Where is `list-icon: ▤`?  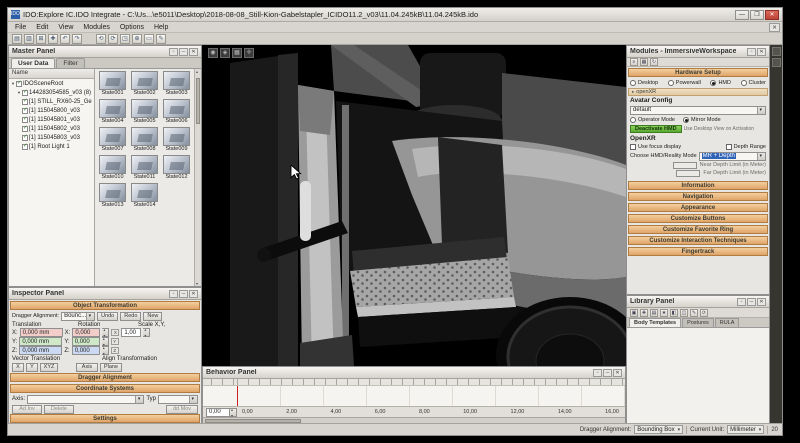 list-icon: ▤ is located at coordinates (654, 312).